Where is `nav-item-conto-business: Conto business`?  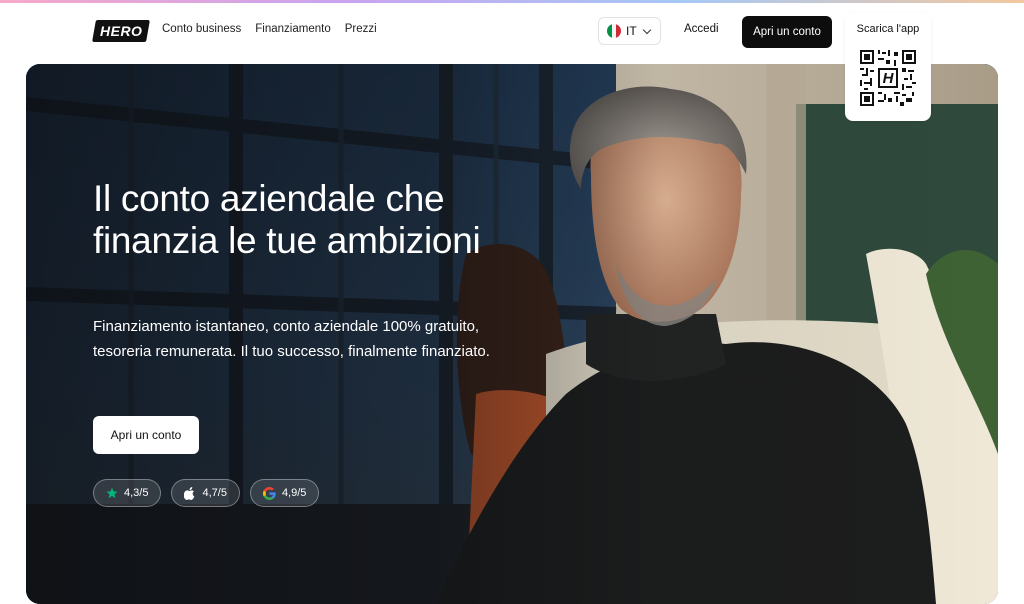 nav-item-conto-business: Conto business is located at coordinates (201, 29).